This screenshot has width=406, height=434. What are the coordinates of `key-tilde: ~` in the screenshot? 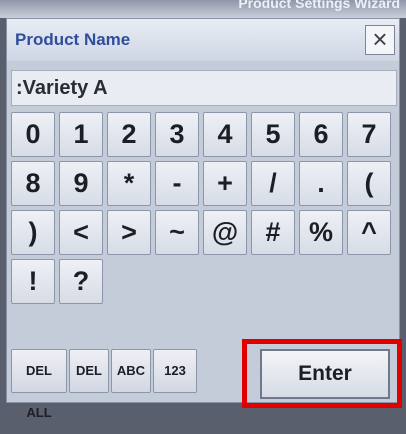 It's located at (177, 232).